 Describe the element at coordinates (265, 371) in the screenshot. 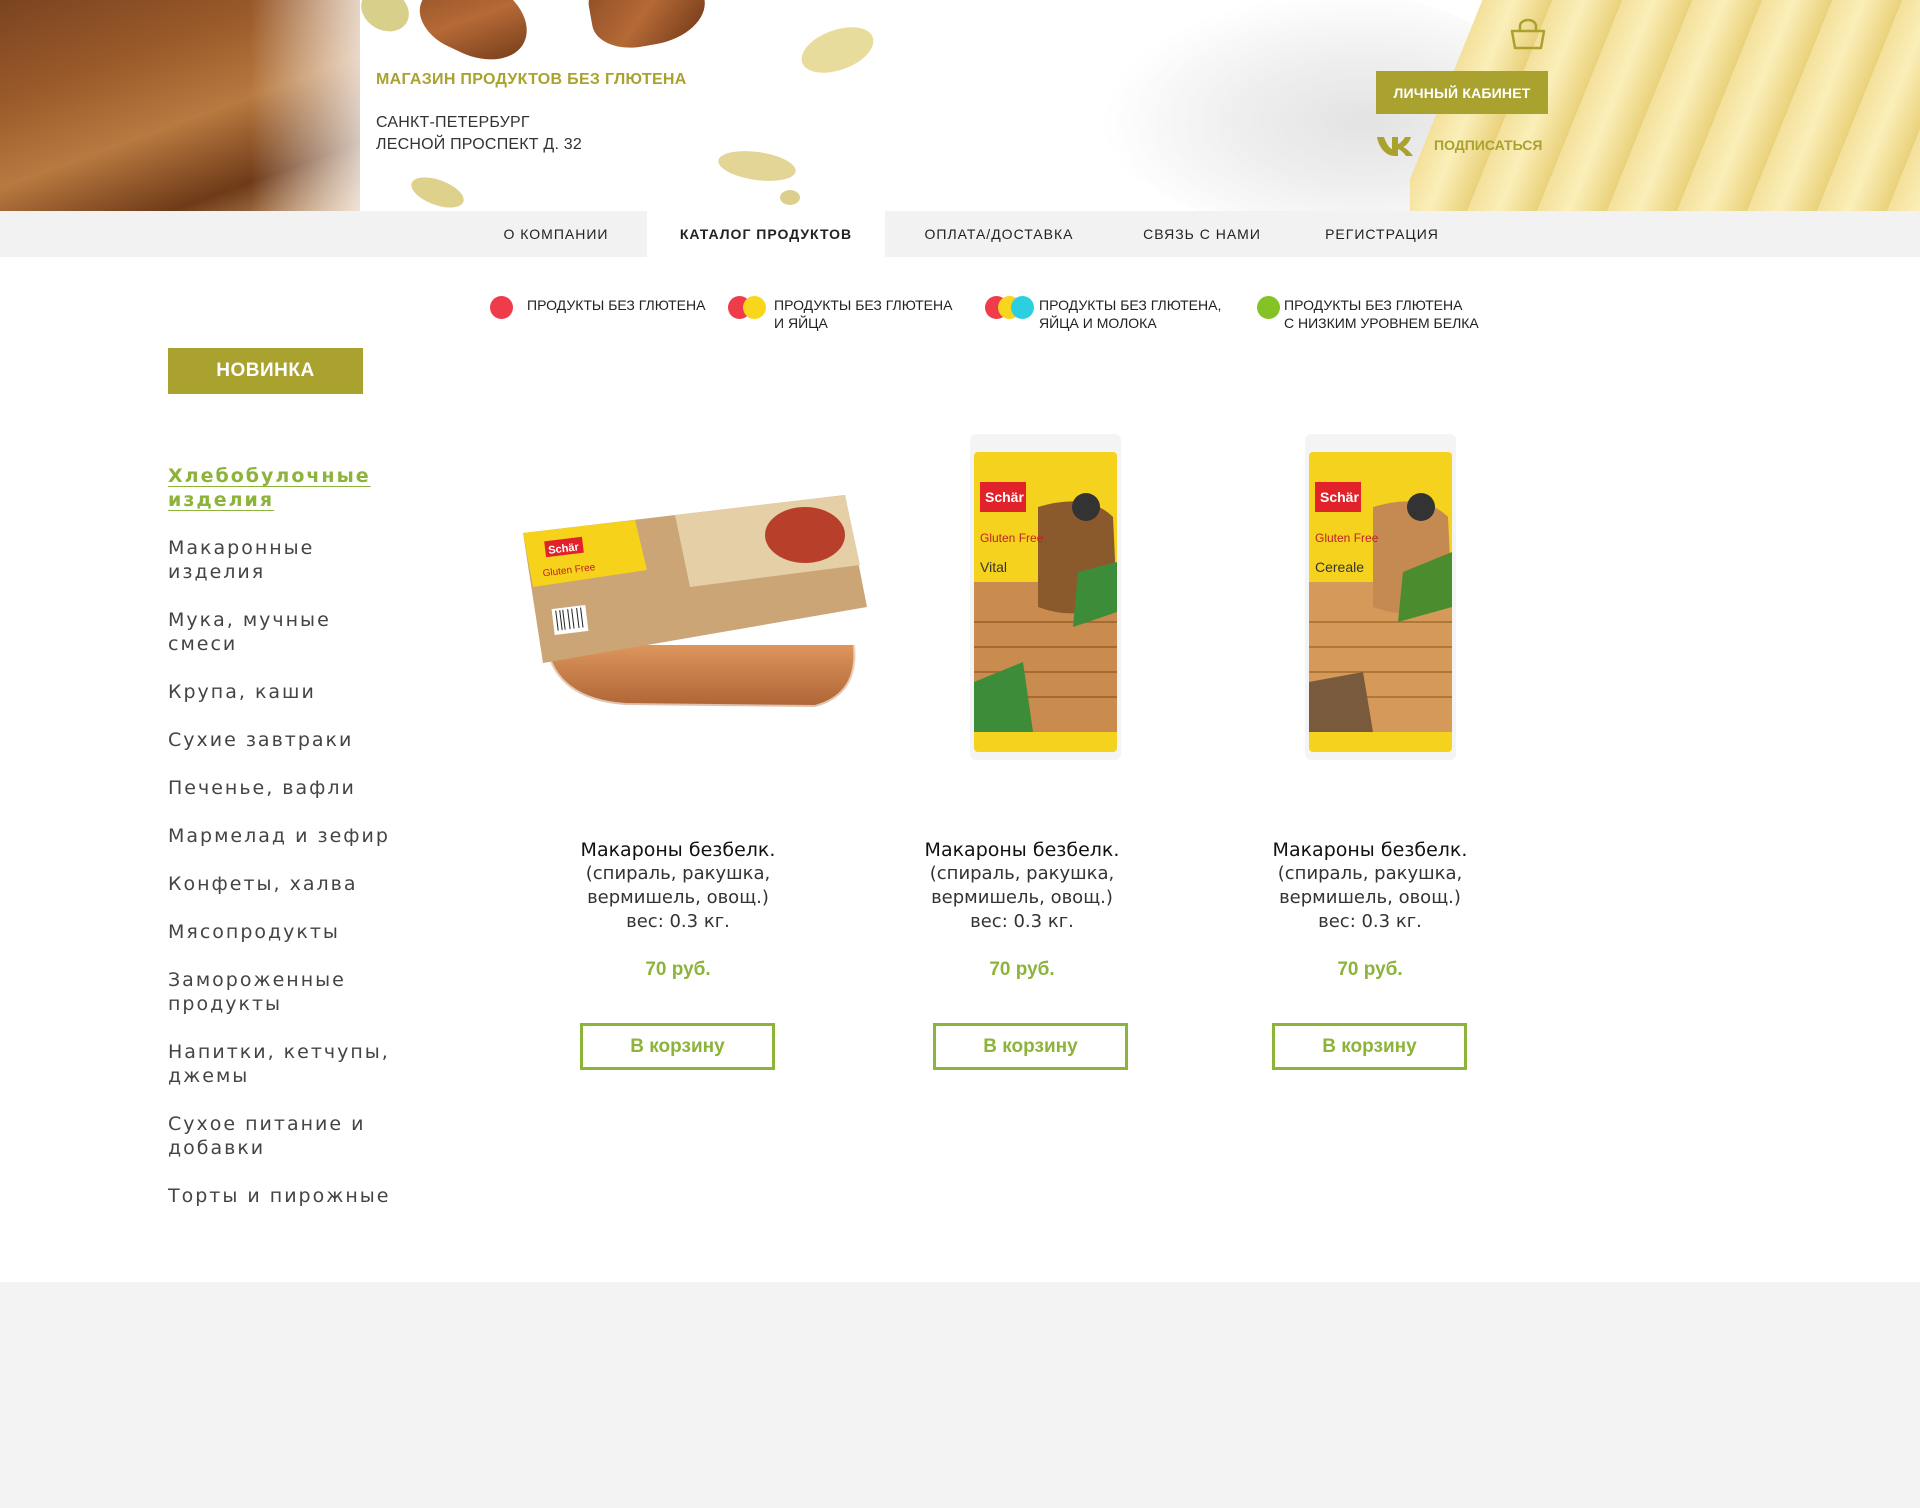

I see `new-products-button: НОВИНКА` at that location.